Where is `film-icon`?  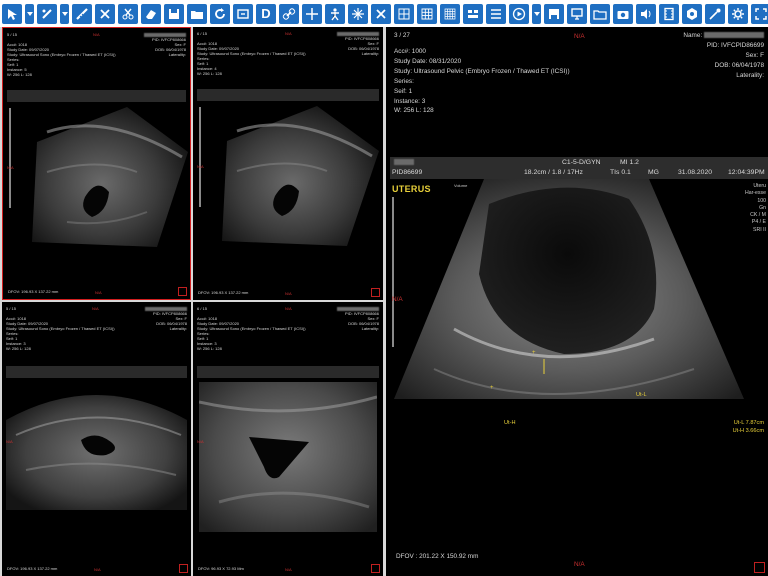
film-icon is located at coordinates (669, 13).